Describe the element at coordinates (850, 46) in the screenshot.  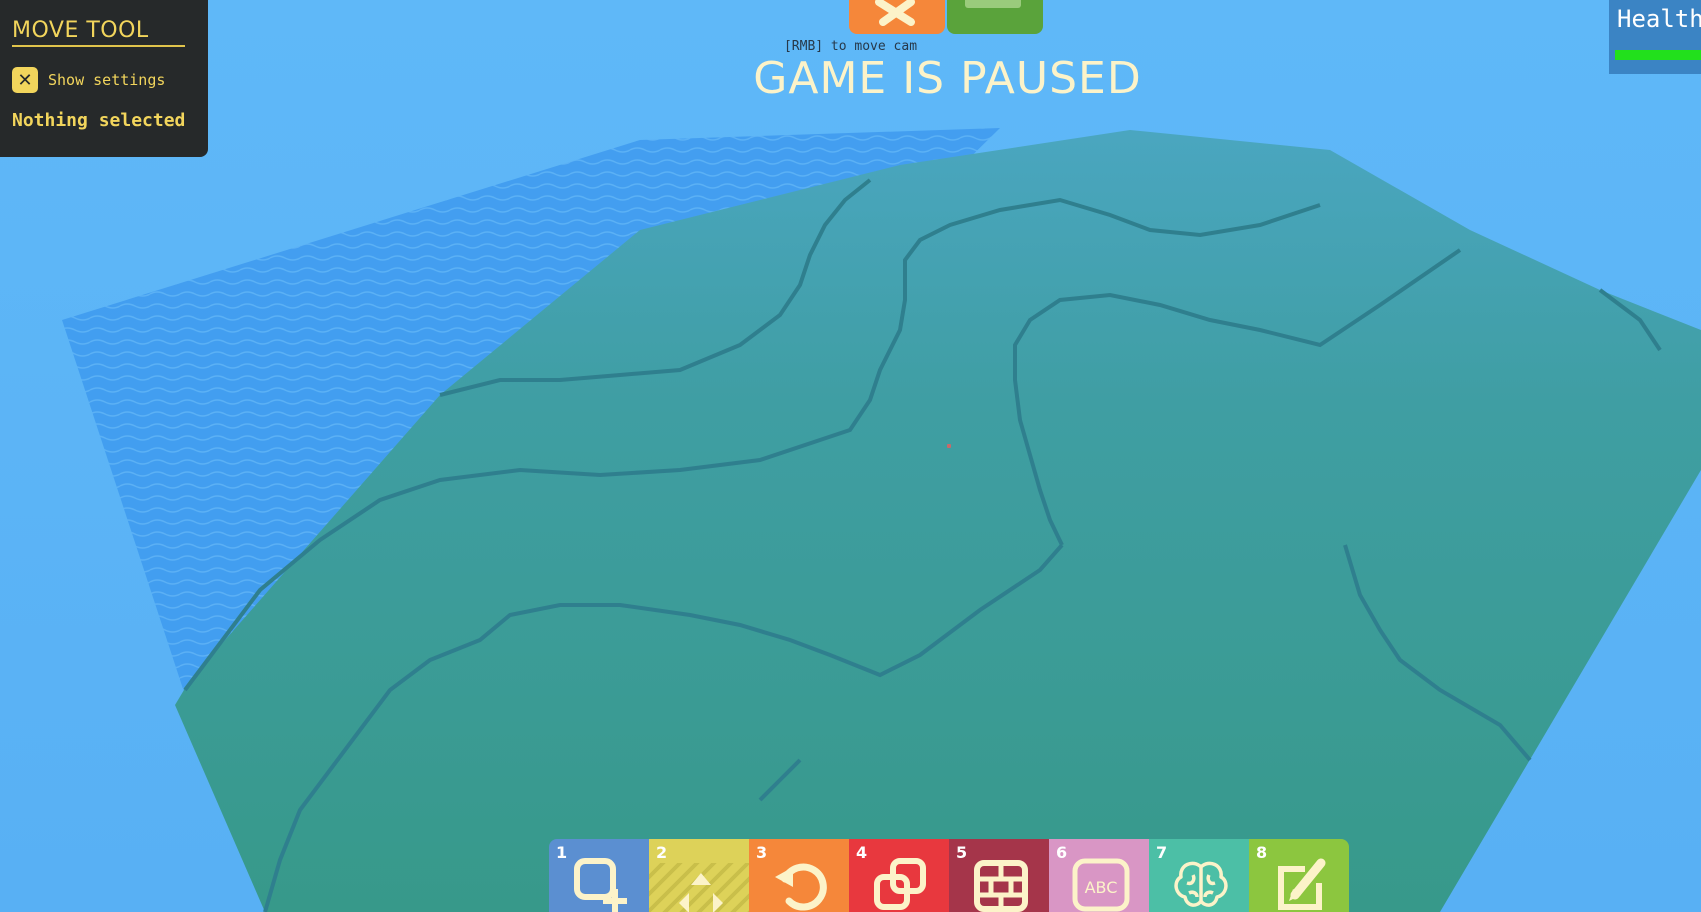
I see `camera-hint: [RMB] to move cam` at that location.